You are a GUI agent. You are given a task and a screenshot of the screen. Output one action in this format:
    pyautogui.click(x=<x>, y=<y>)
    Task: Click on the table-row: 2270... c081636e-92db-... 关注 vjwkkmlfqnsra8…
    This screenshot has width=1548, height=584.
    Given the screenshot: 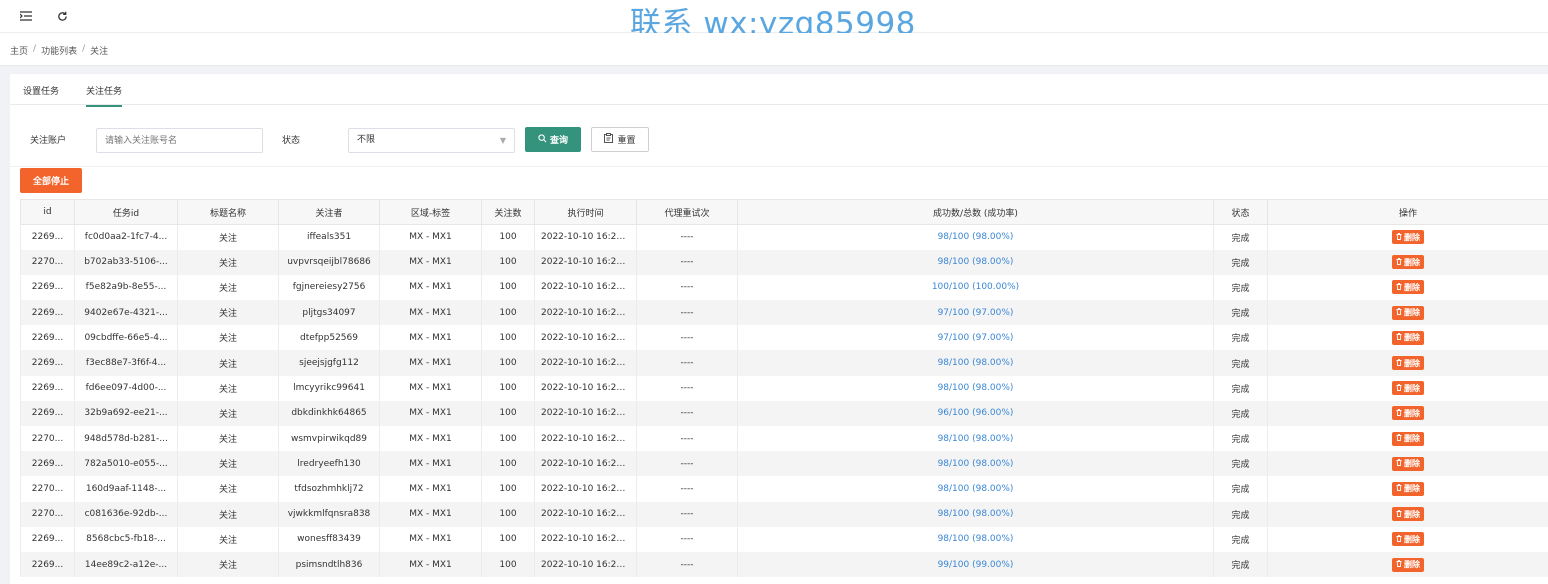 What is the action you would take?
    pyautogui.click(x=784, y=514)
    